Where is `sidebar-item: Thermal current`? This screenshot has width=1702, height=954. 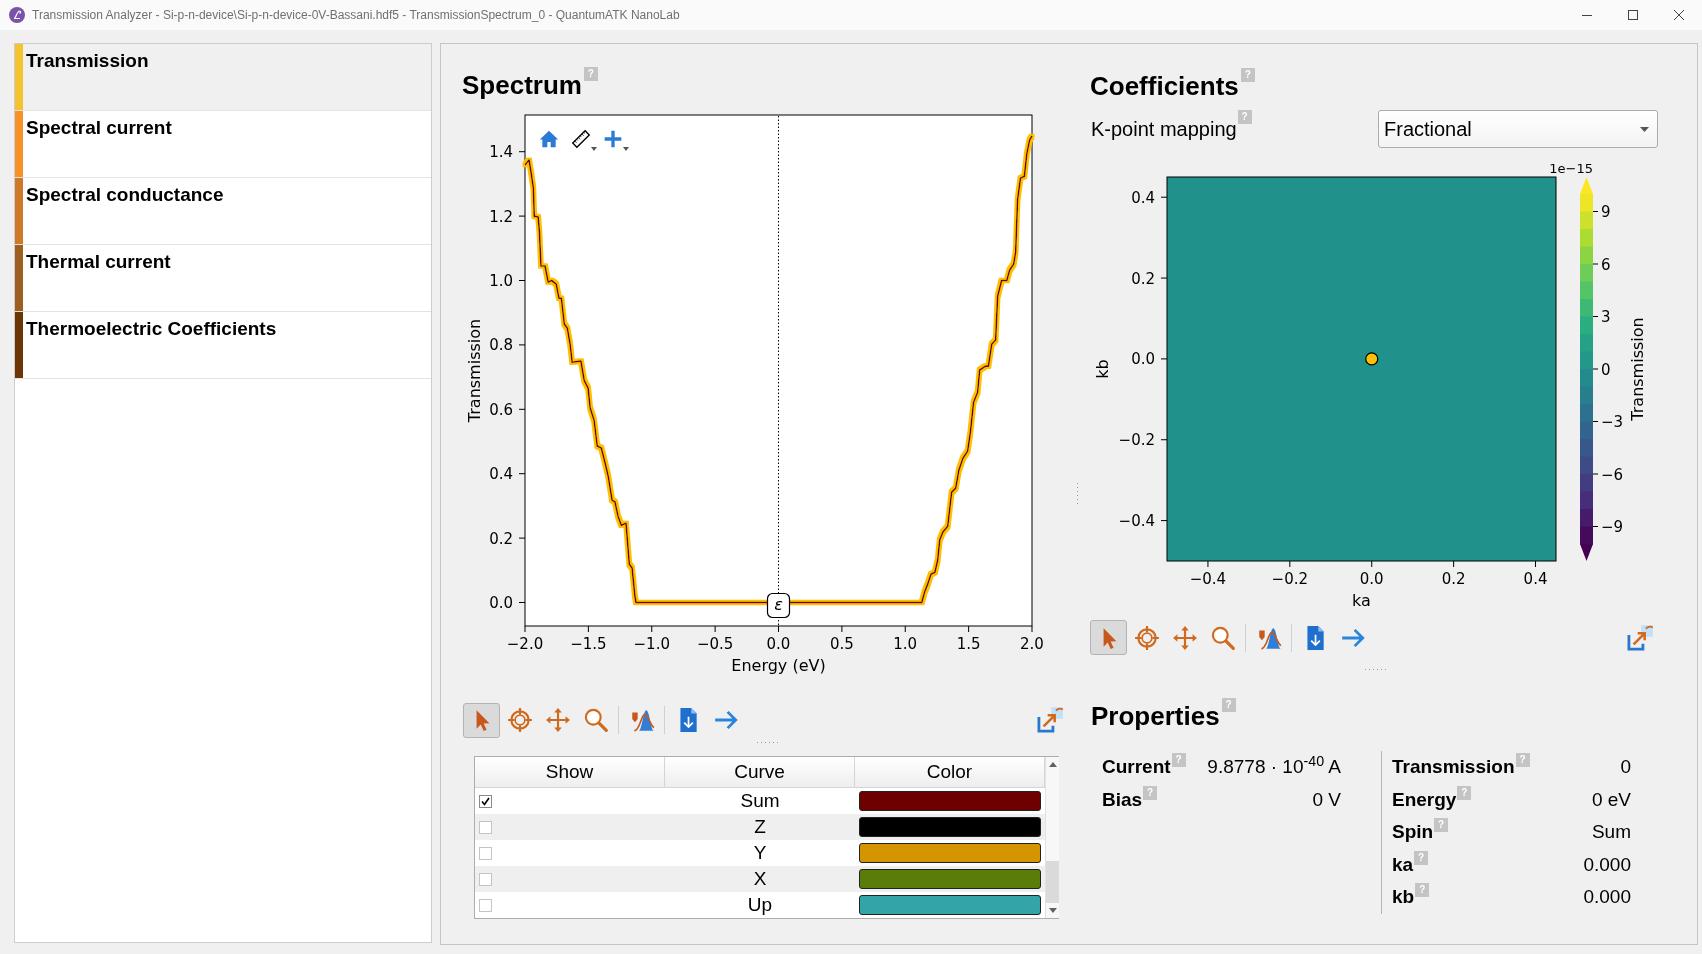 sidebar-item: Thermal current is located at coordinates (223, 278).